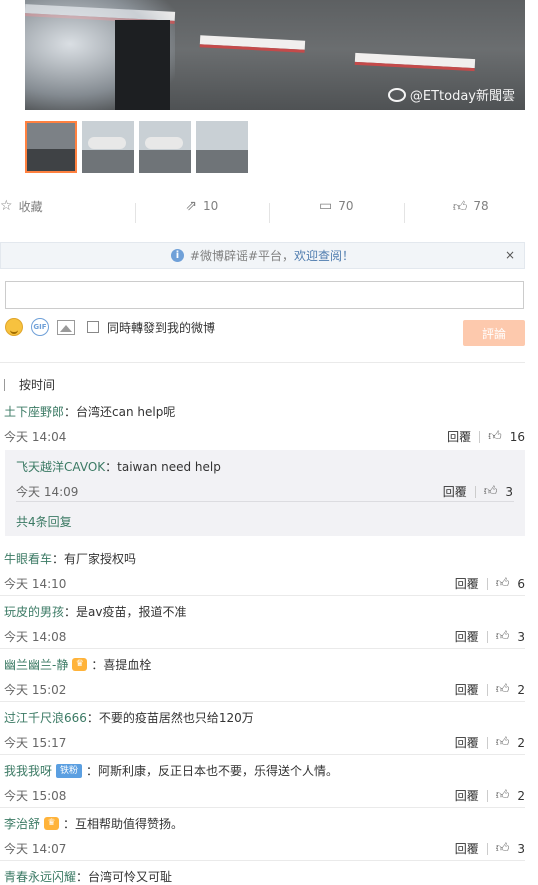 The width and height of the screenshot is (538, 885). What do you see at coordinates (242, 256) in the screenshot?
I see `notice-text: #微博辟谣#平台，` at bounding box center [242, 256].